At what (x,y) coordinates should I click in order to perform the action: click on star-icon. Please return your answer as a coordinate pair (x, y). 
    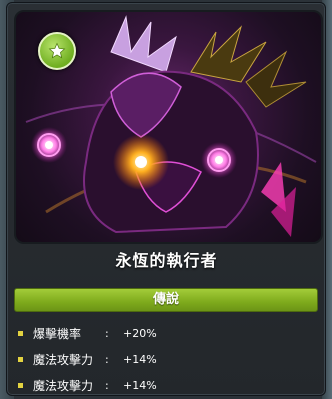
    Looking at the image, I should click on (57, 51).